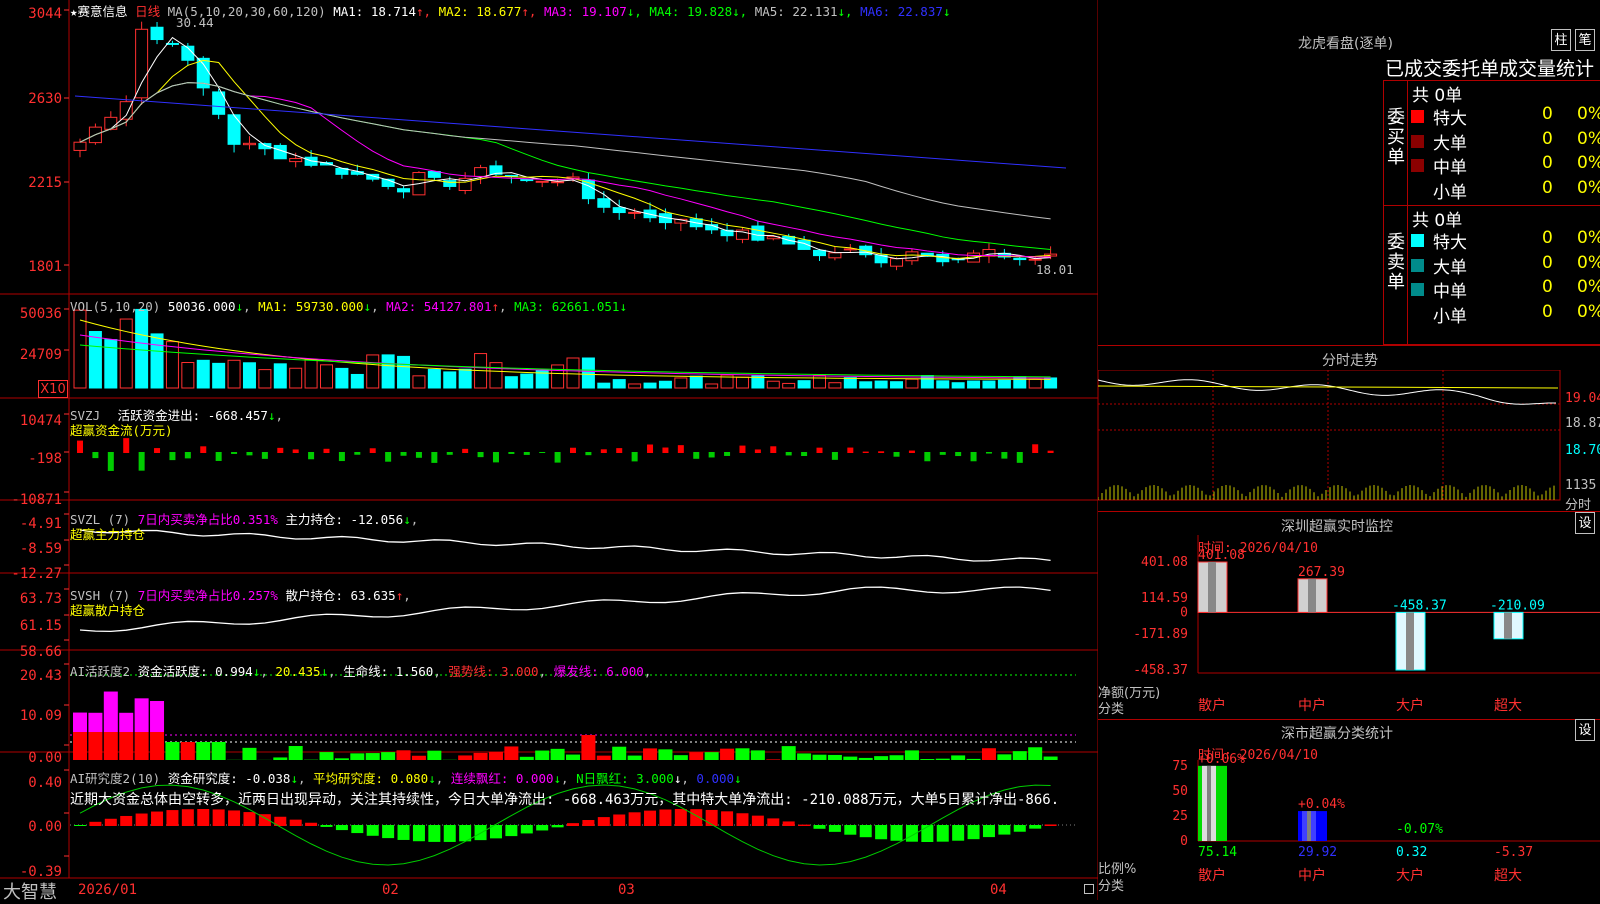 The image size is (1600, 904). I want to click on svzj-bars, so click(565, 454).